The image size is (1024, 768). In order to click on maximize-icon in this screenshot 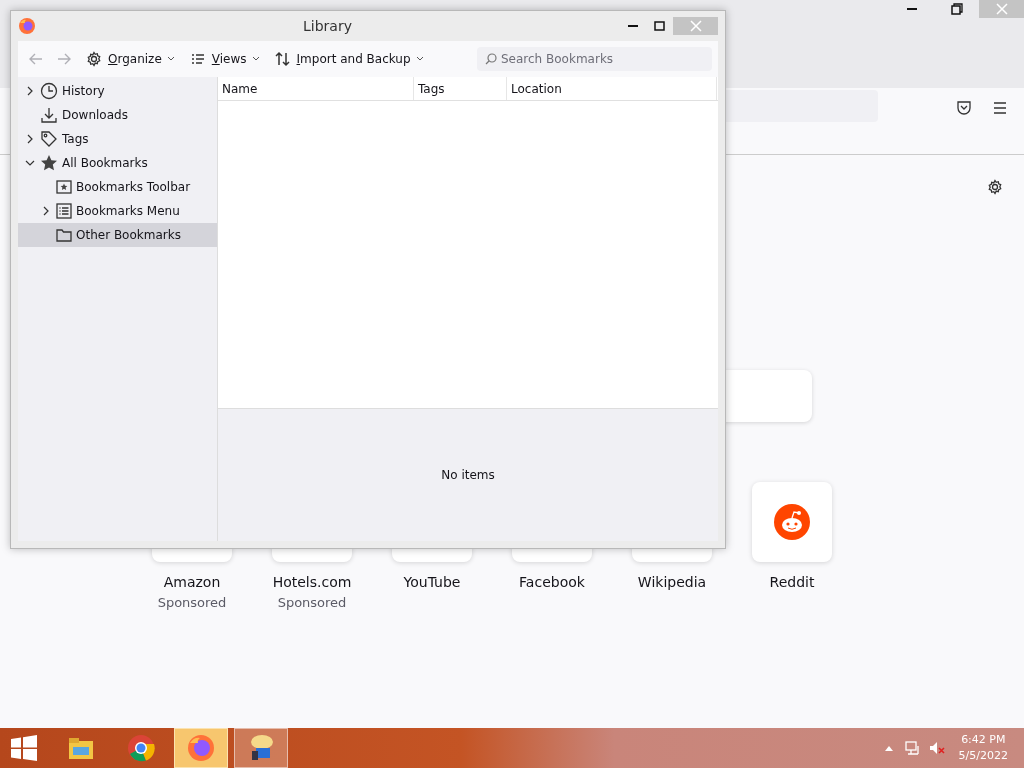, I will do `click(659, 26)`.